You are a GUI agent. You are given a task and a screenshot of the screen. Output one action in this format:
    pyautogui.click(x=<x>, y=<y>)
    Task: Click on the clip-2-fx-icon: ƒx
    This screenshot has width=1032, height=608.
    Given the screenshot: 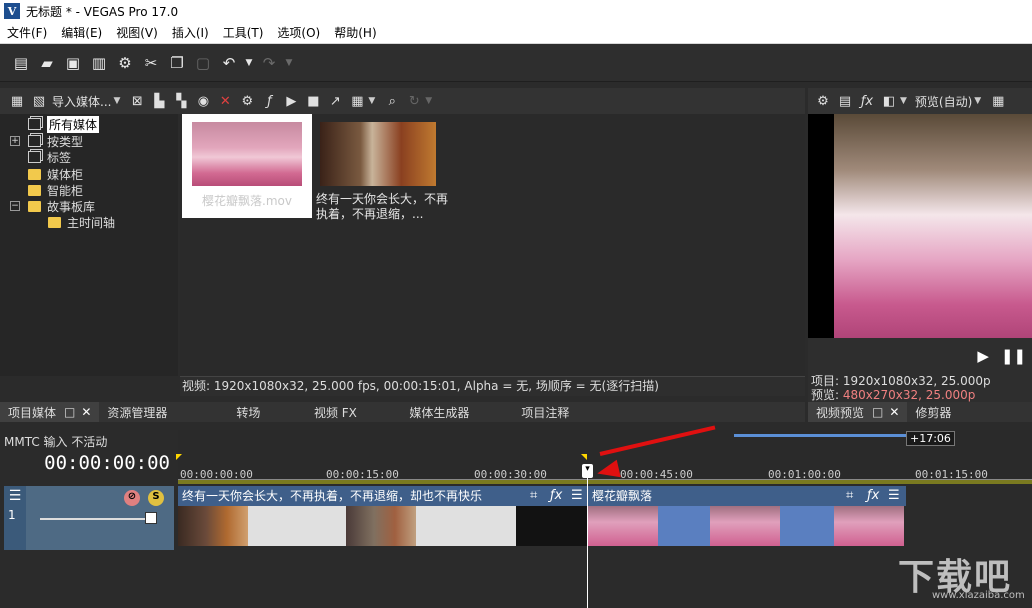 What is the action you would take?
    pyautogui.click(x=873, y=495)
    